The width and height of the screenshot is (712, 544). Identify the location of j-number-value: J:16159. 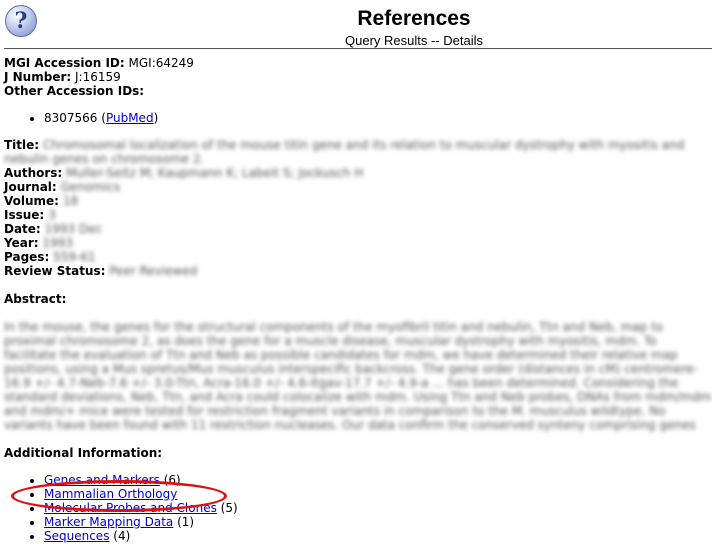
(98, 77).